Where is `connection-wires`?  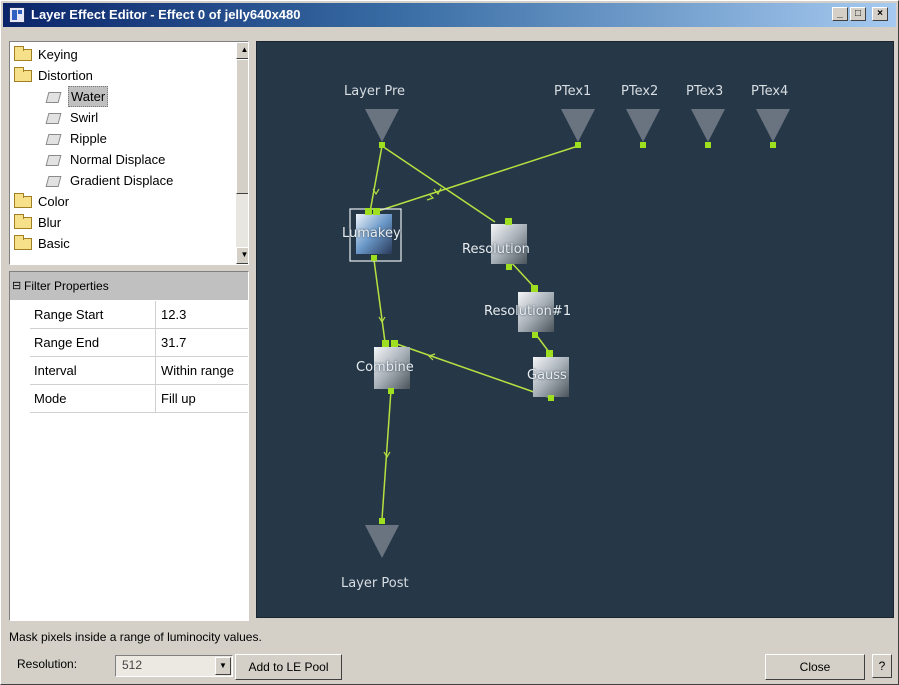 connection-wires is located at coordinates (474, 332).